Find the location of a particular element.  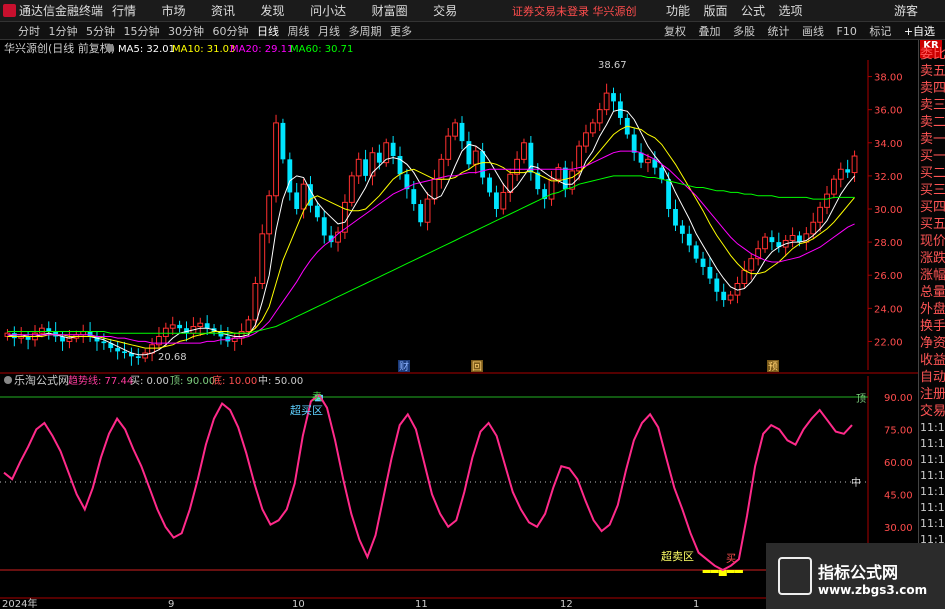

tool-biaoji: 标记 is located at coordinates (880, 31).